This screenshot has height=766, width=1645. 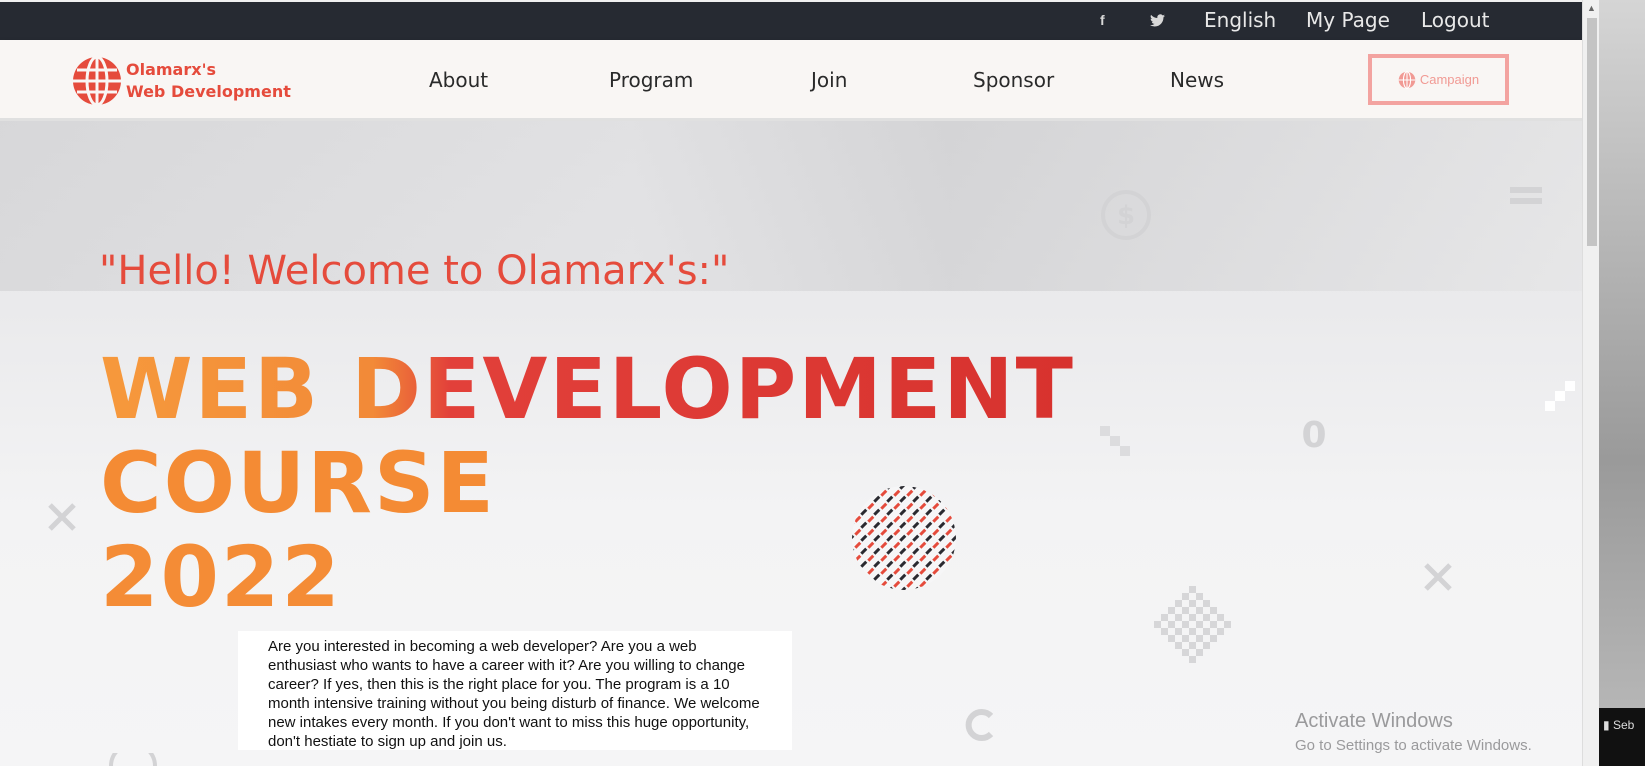 What do you see at coordinates (208, 81) in the screenshot?
I see `logo-text: Olamarx's Web Development` at bounding box center [208, 81].